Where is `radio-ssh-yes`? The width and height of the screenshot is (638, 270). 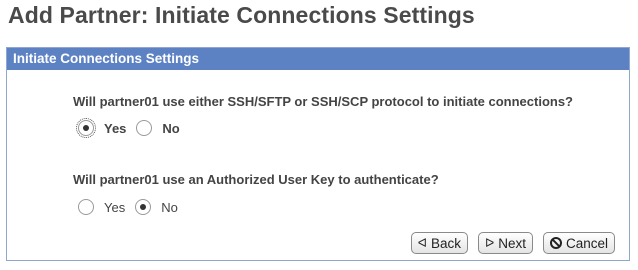
radio-ssh-yes is located at coordinates (86, 128).